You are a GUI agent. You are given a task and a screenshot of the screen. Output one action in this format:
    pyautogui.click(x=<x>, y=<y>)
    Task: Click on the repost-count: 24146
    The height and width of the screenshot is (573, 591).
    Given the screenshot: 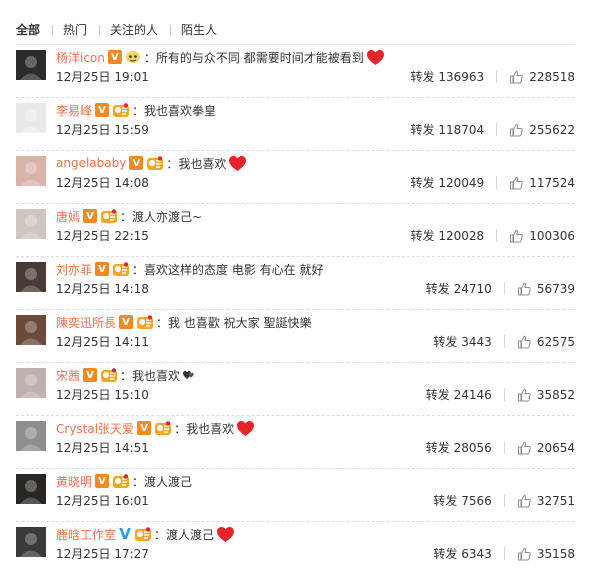 What is the action you would take?
    pyautogui.click(x=472, y=395)
    